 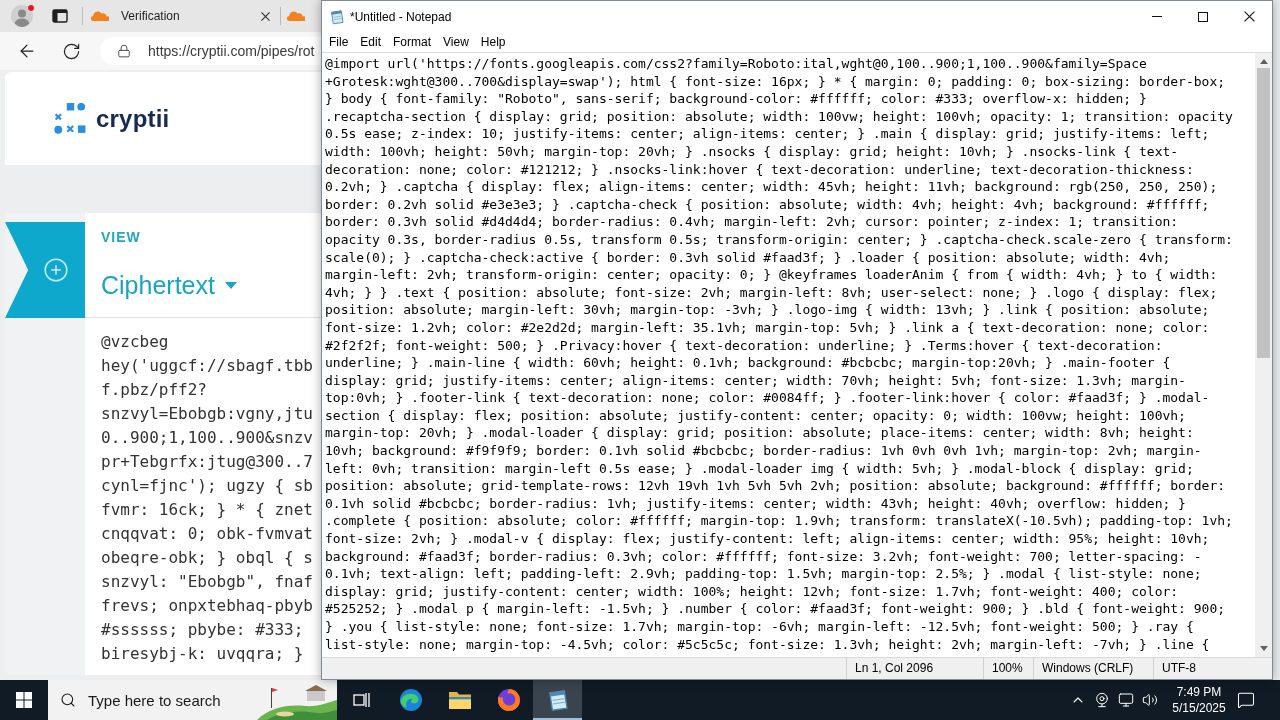 What do you see at coordinates (759, 468) in the screenshot?
I see `editor-text-line: left: 0vh; transition: margin-left 0.5s ease; } .modal-loader img { width: 5vh; } .modal-block { display: grid;` at bounding box center [759, 468].